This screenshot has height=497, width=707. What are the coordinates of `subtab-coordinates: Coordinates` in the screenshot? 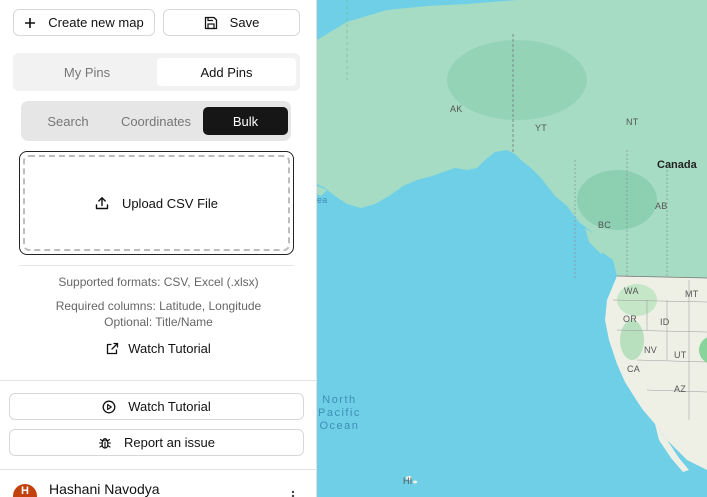 It's located at (156, 121).